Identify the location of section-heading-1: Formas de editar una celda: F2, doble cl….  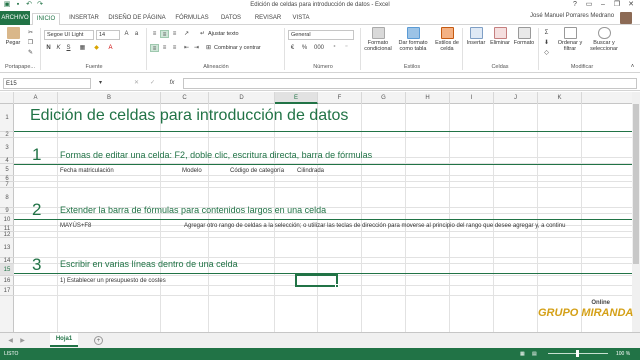
(216, 155).